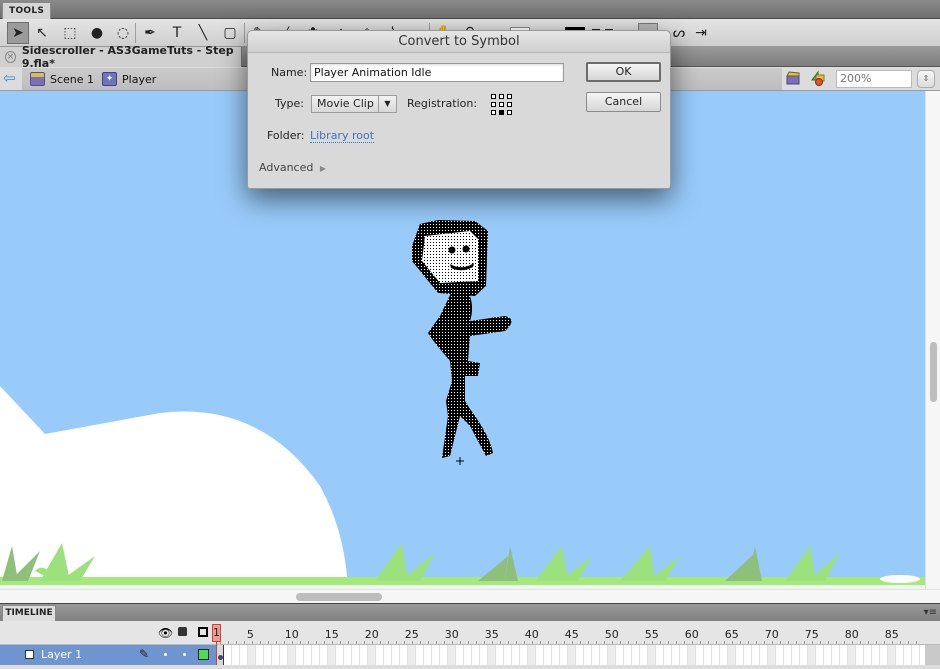 The width and height of the screenshot is (940, 669). I want to click on zoom-stepper: ⇕, so click(926, 79).